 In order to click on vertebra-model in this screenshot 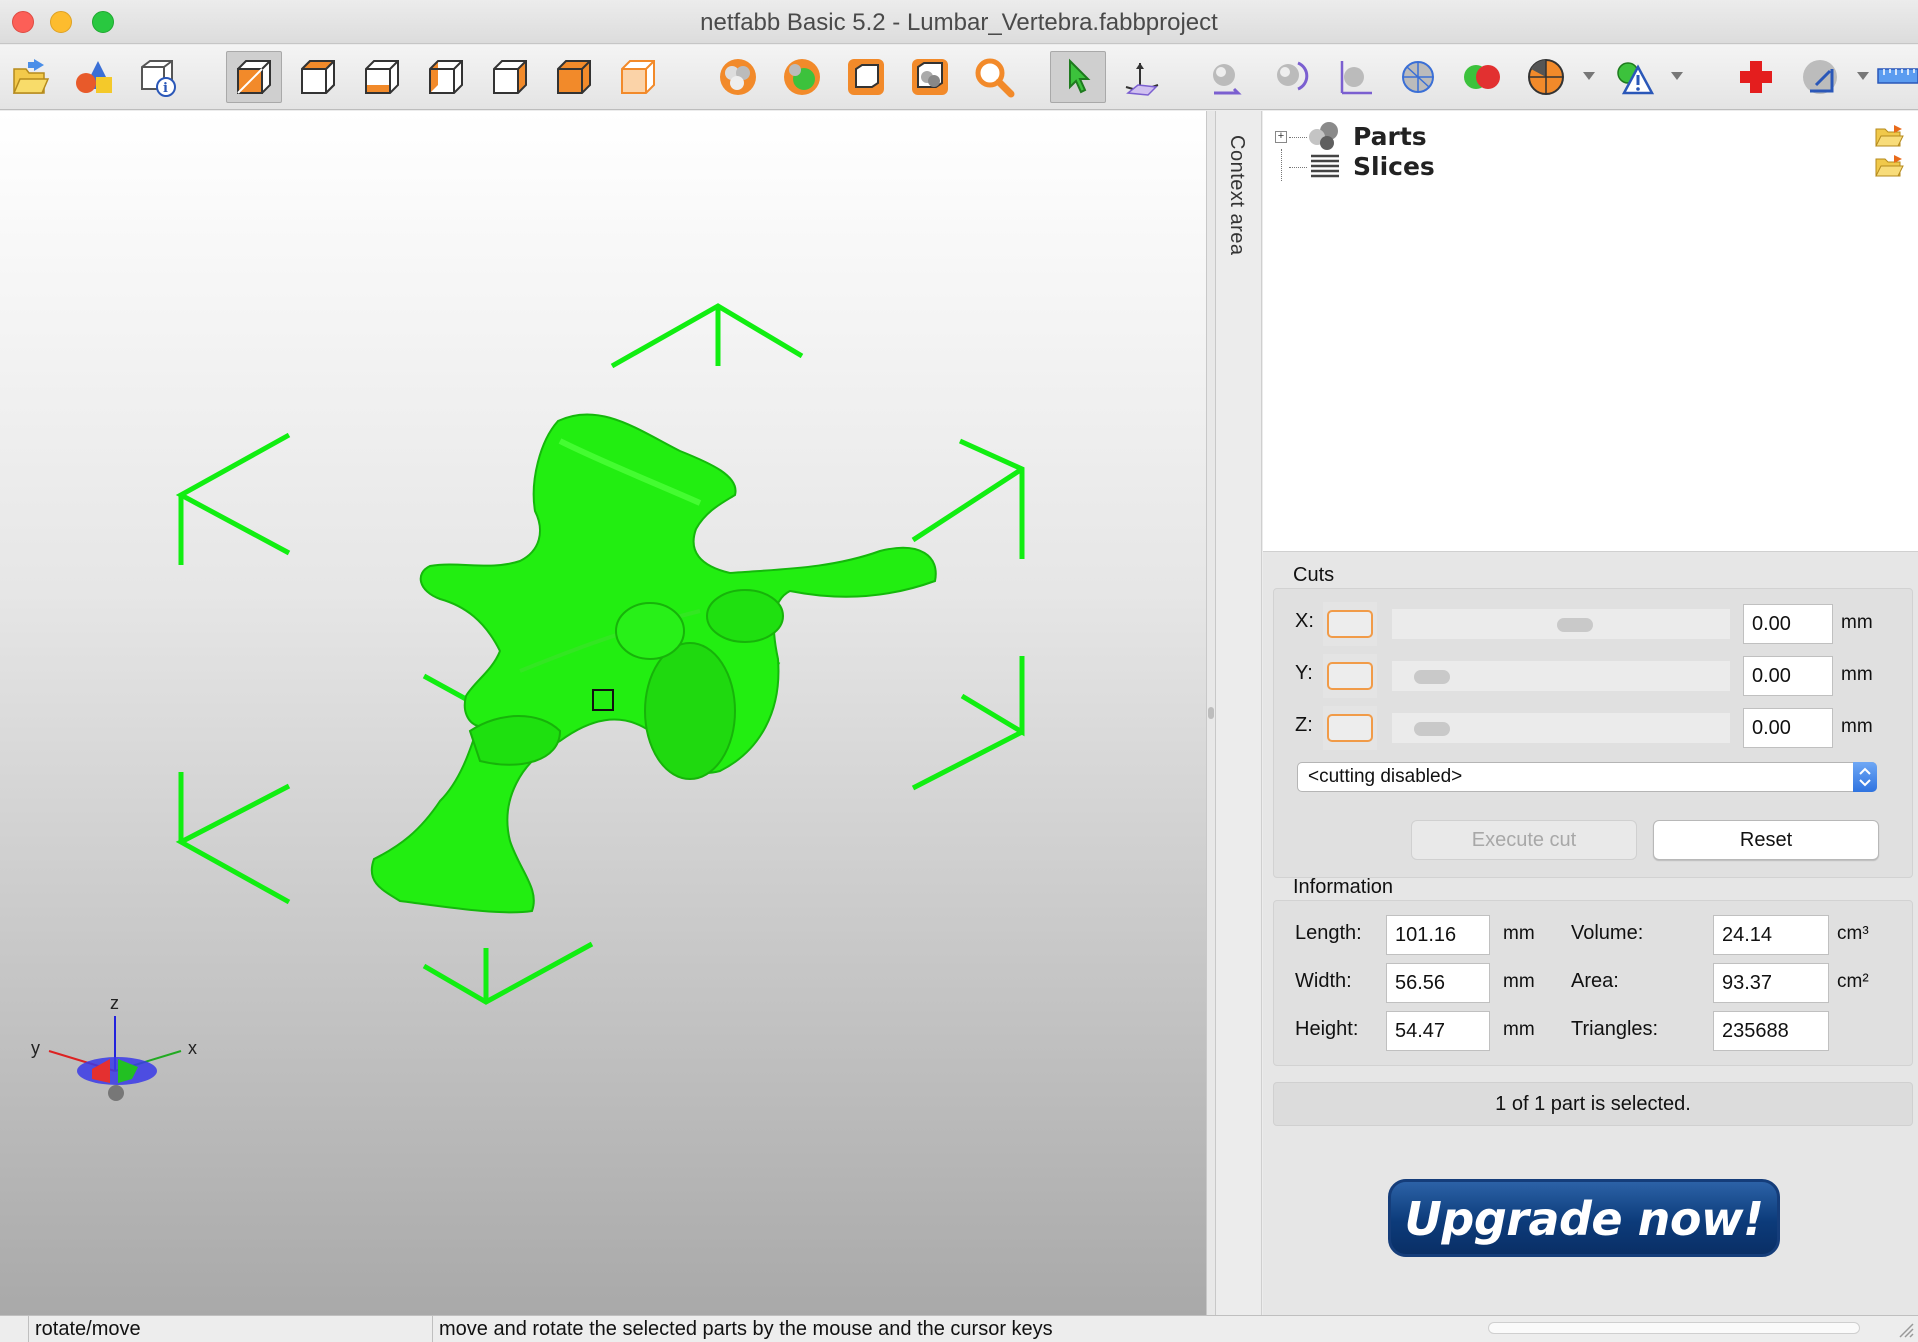, I will do `click(653, 663)`.